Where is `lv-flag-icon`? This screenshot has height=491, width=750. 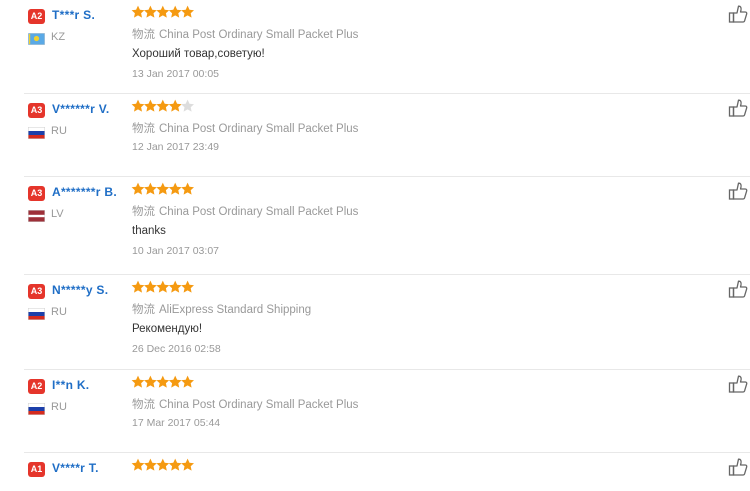 lv-flag-icon is located at coordinates (36, 215).